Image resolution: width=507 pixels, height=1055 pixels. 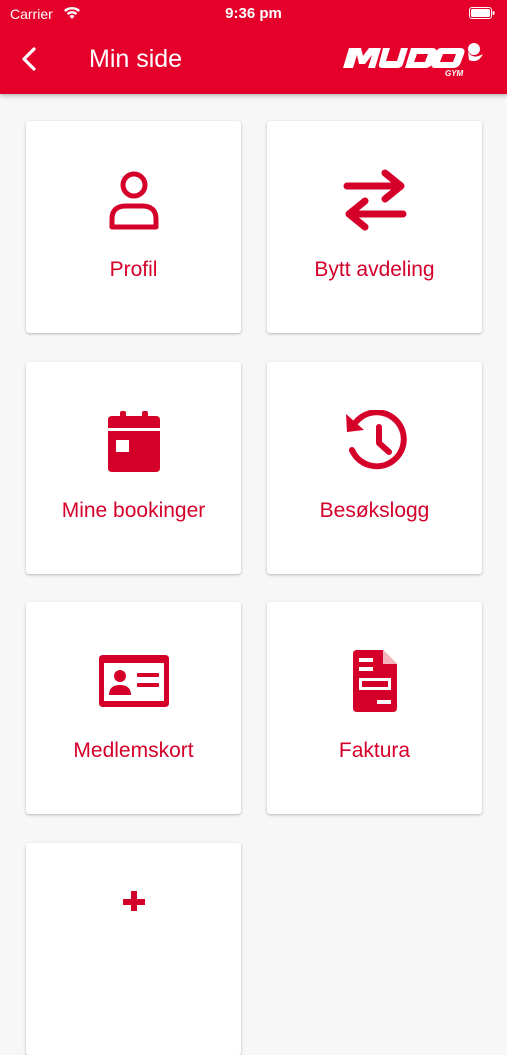 I want to click on person-icon, so click(x=133, y=200).